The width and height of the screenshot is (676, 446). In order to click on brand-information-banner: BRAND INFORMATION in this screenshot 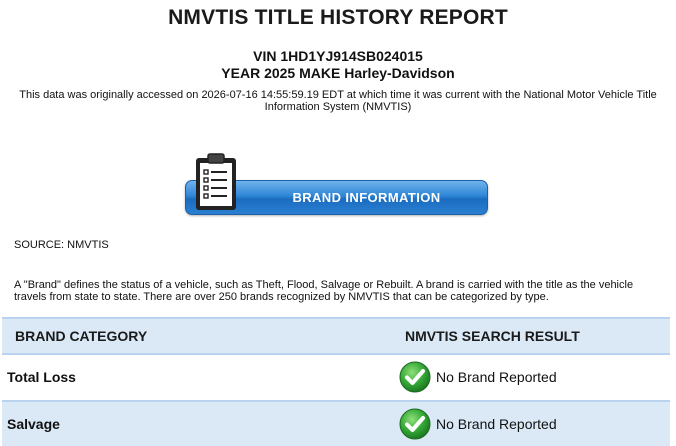, I will do `click(336, 184)`.